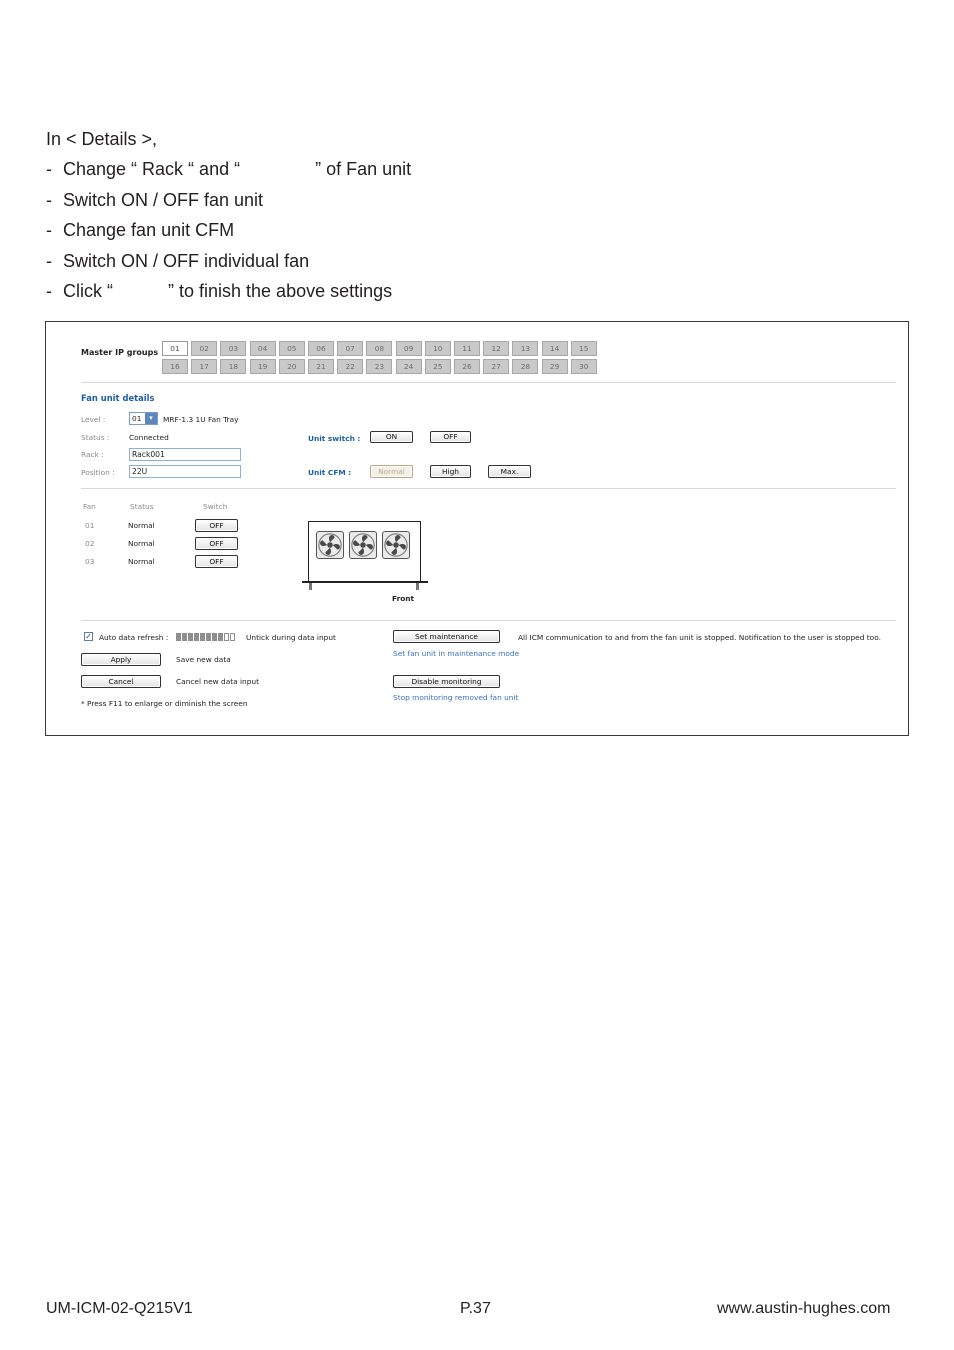 This screenshot has width=954, height=1350. I want to click on intro-line-3-text: Switch ON / OFF fan unit, so click(163, 199).